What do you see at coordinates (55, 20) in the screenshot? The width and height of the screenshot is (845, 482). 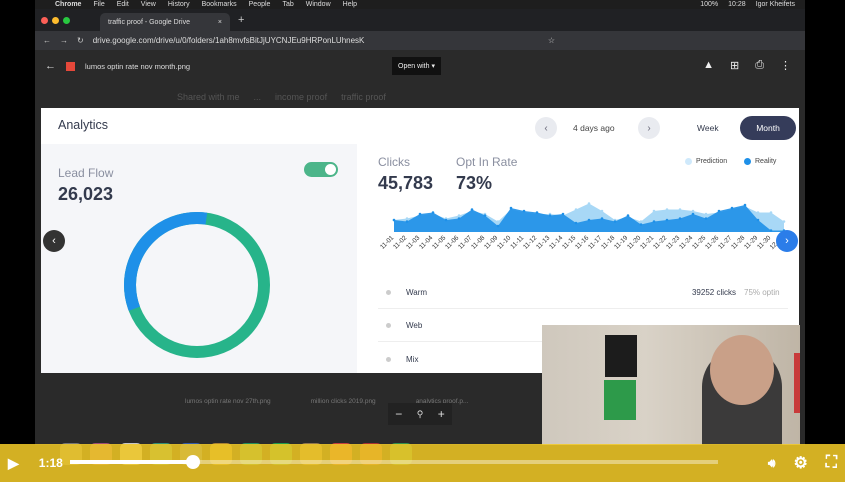 I see `window-controls` at bounding box center [55, 20].